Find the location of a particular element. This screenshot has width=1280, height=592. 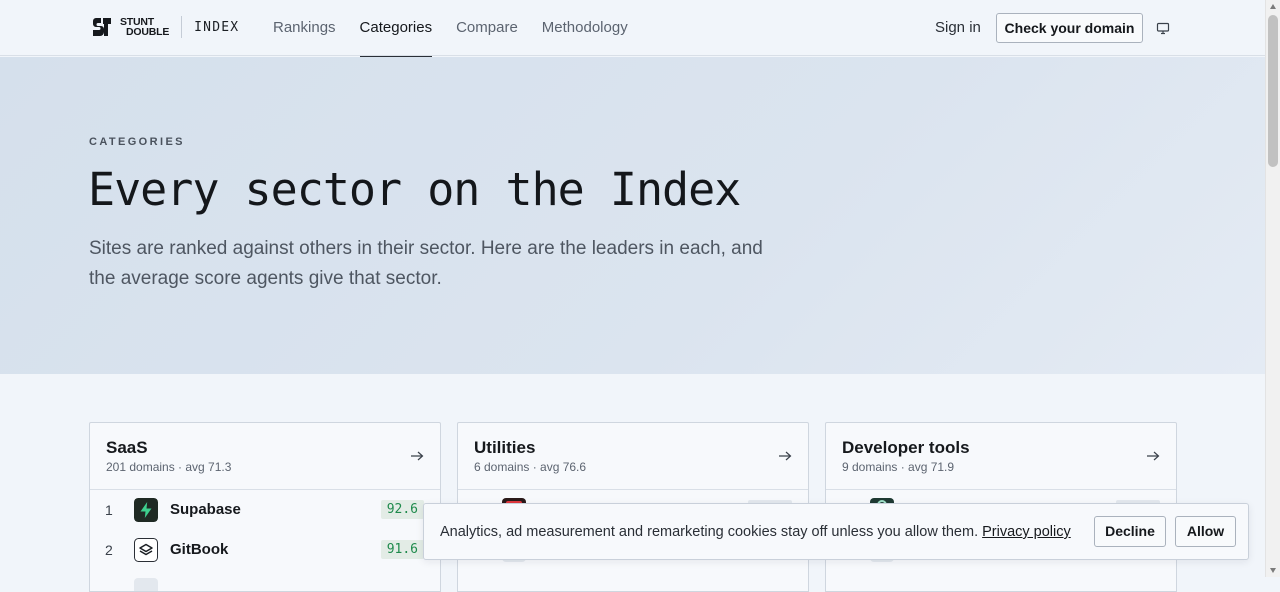

site-name: Supabase is located at coordinates (205, 509).